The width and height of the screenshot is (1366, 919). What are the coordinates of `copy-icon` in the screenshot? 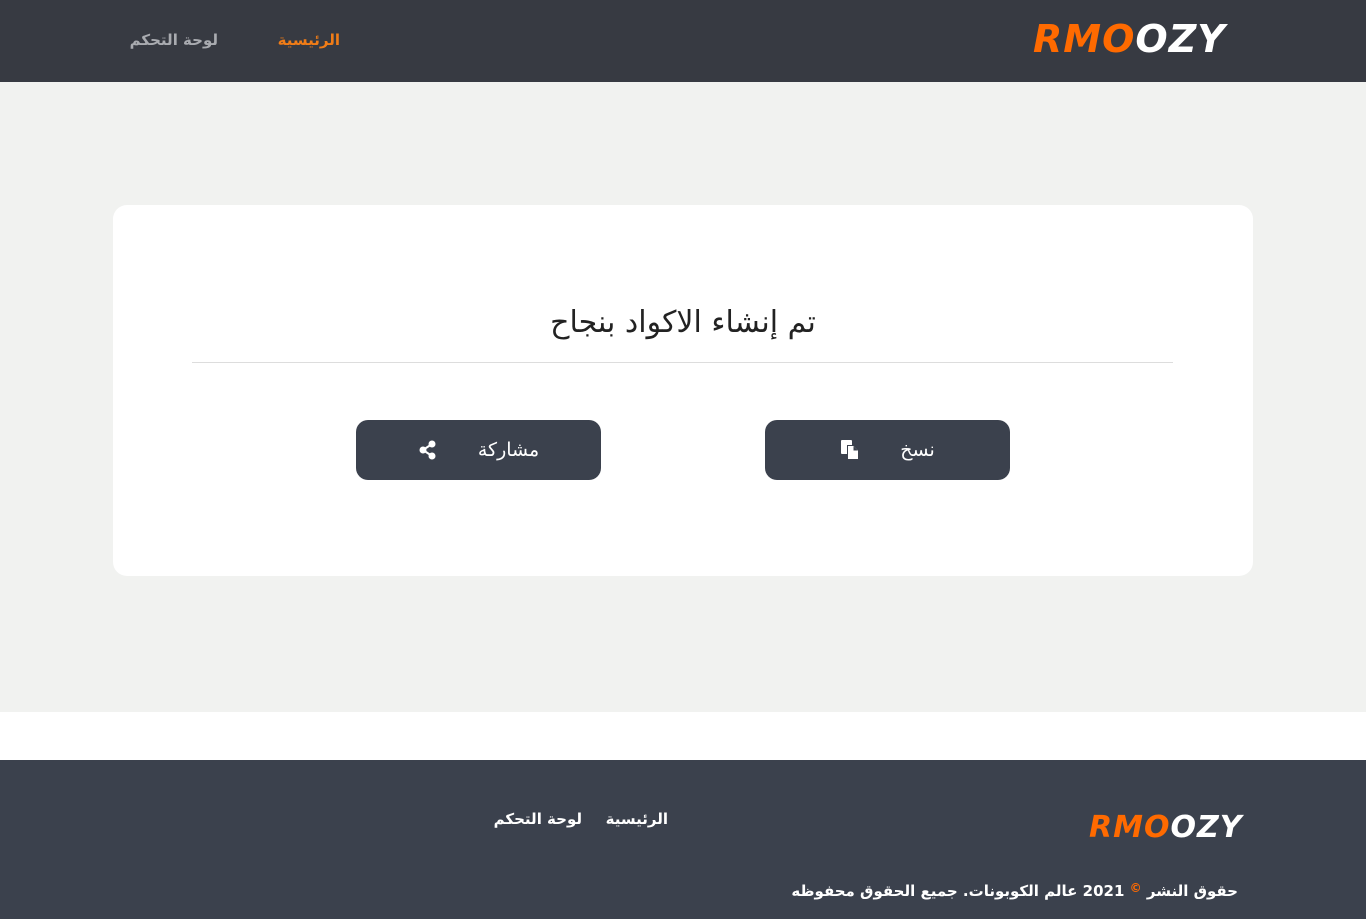 It's located at (850, 450).